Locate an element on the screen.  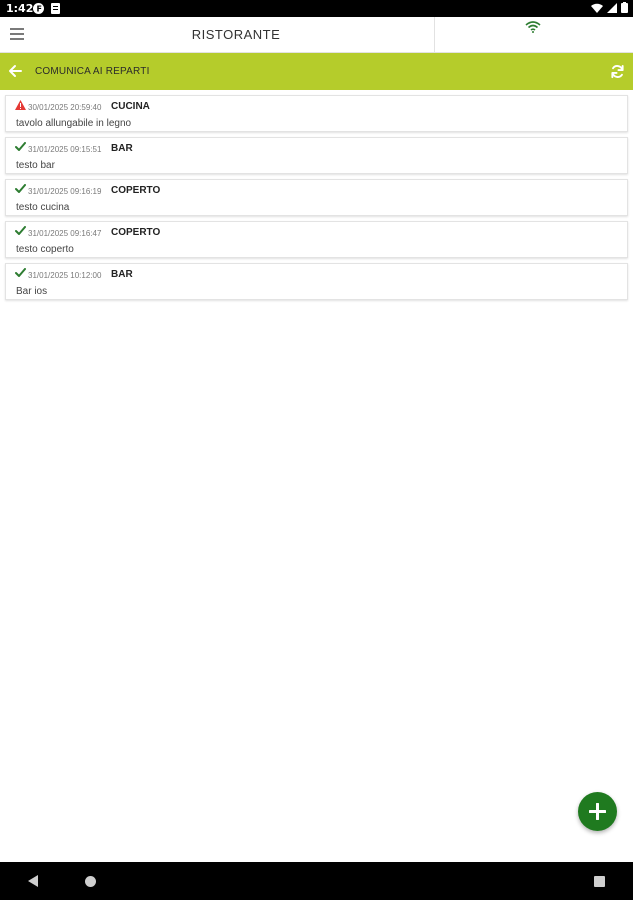
add-message-button is located at coordinates (597, 811).